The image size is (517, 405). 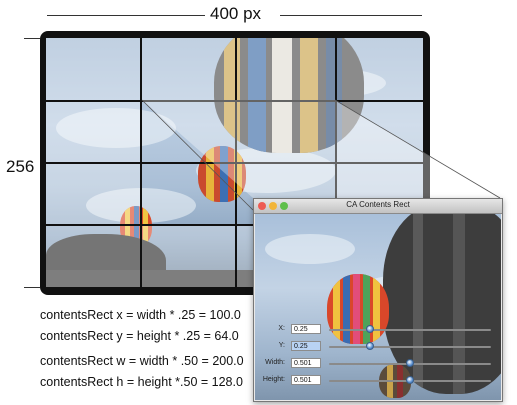 I want to click on width-slider-knob, so click(x=410, y=363).